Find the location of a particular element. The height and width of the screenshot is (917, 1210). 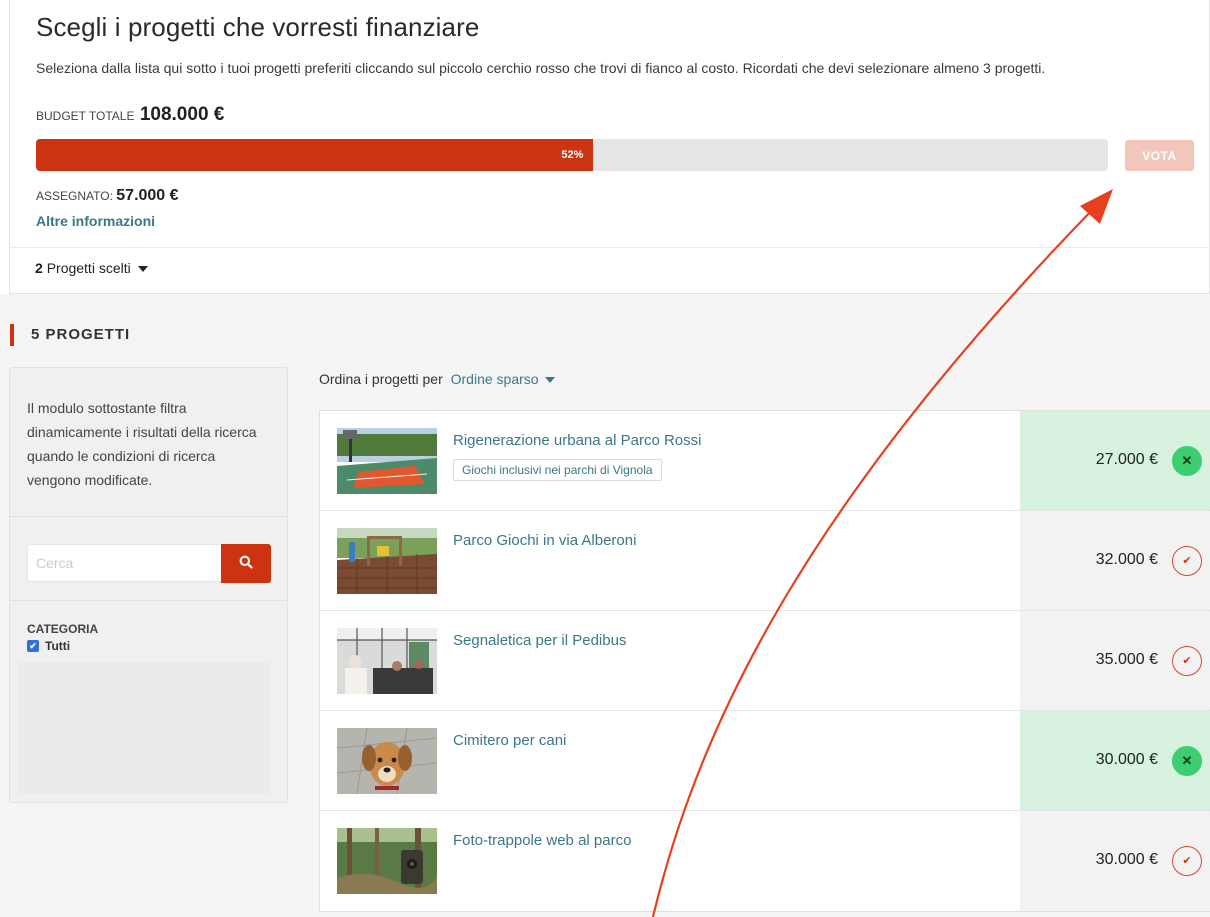

project-cost-box: 35.000 € ✔ is located at coordinates (1115, 660).